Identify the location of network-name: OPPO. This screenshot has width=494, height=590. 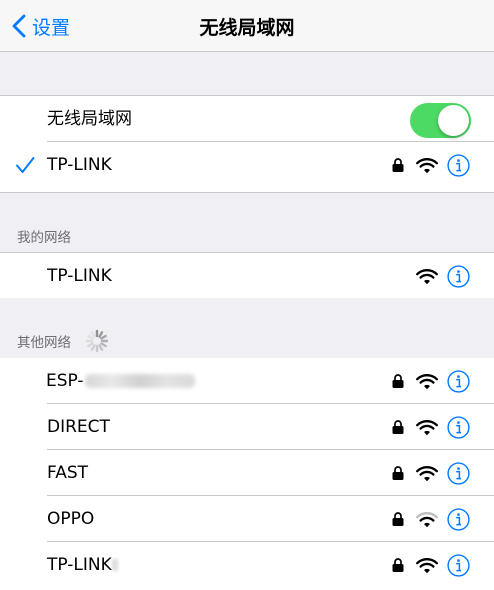
(71, 519).